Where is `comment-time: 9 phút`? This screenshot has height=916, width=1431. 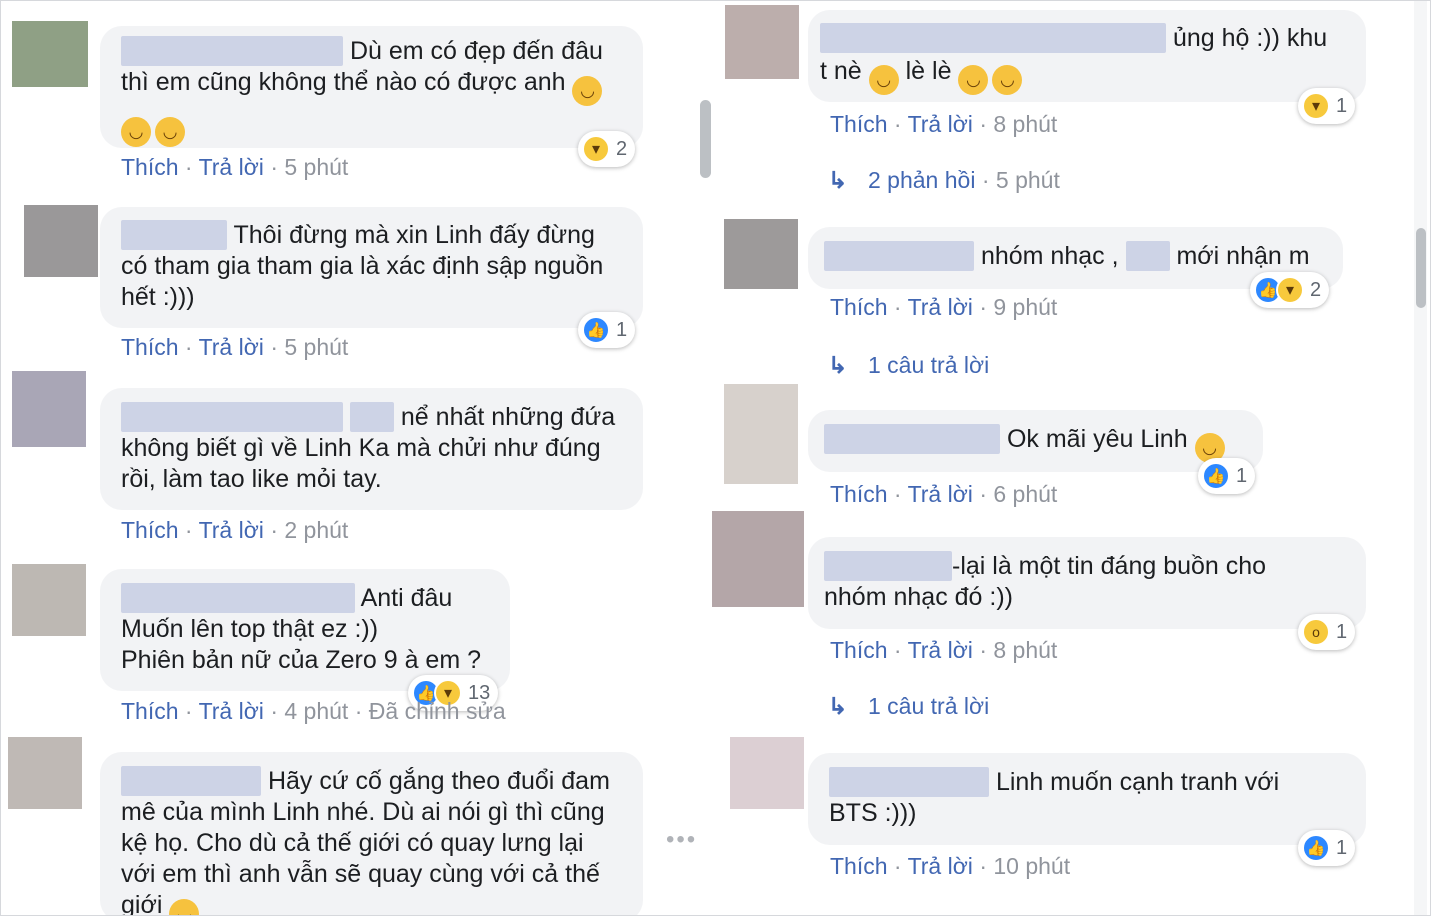
comment-time: 9 phút is located at coordinates (1025, 307).